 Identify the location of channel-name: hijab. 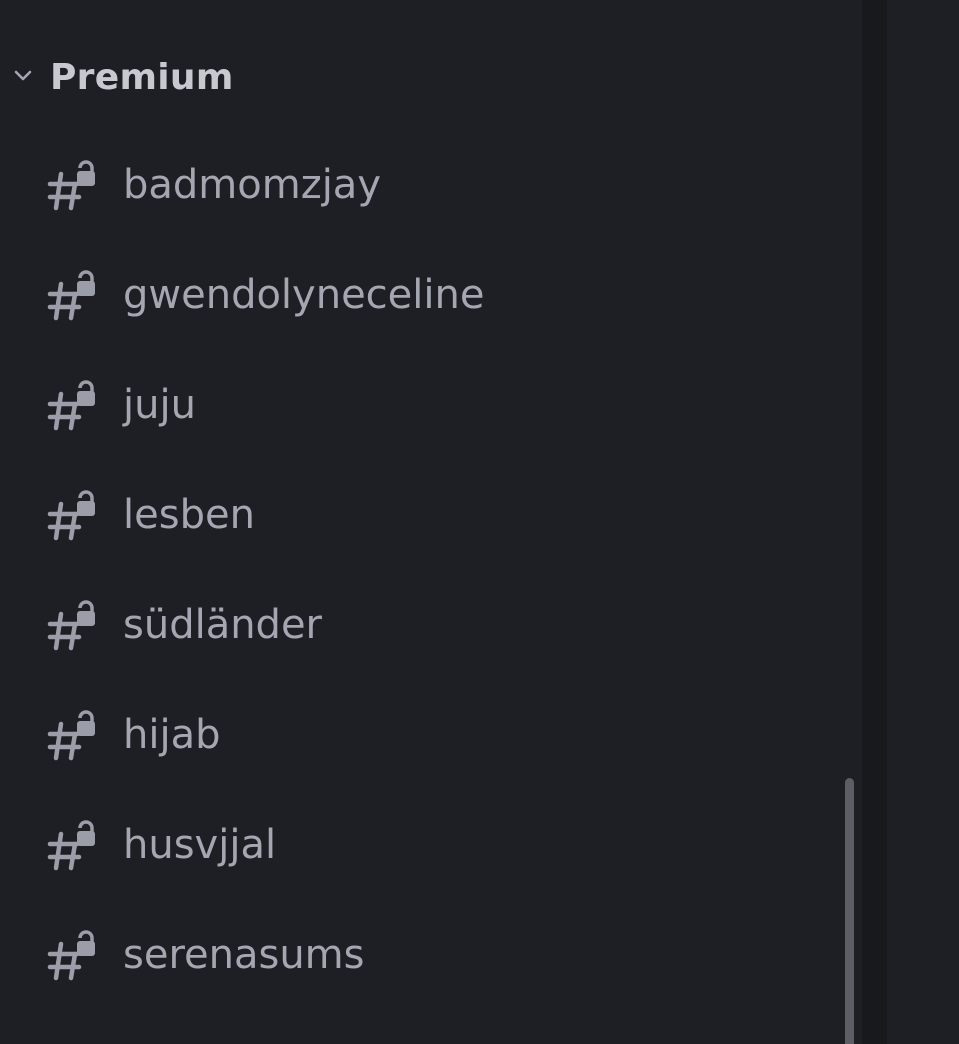
(172, 735).